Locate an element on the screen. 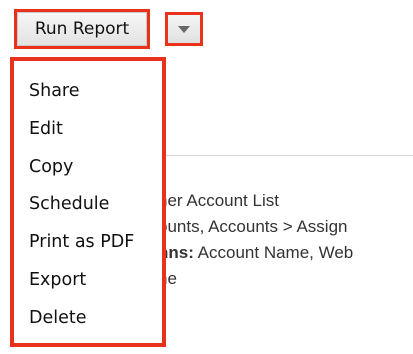 Image resolution: width=413 pixels, height=354 pixels. run-report-label: Run Report is located at coordinates (82, 29).